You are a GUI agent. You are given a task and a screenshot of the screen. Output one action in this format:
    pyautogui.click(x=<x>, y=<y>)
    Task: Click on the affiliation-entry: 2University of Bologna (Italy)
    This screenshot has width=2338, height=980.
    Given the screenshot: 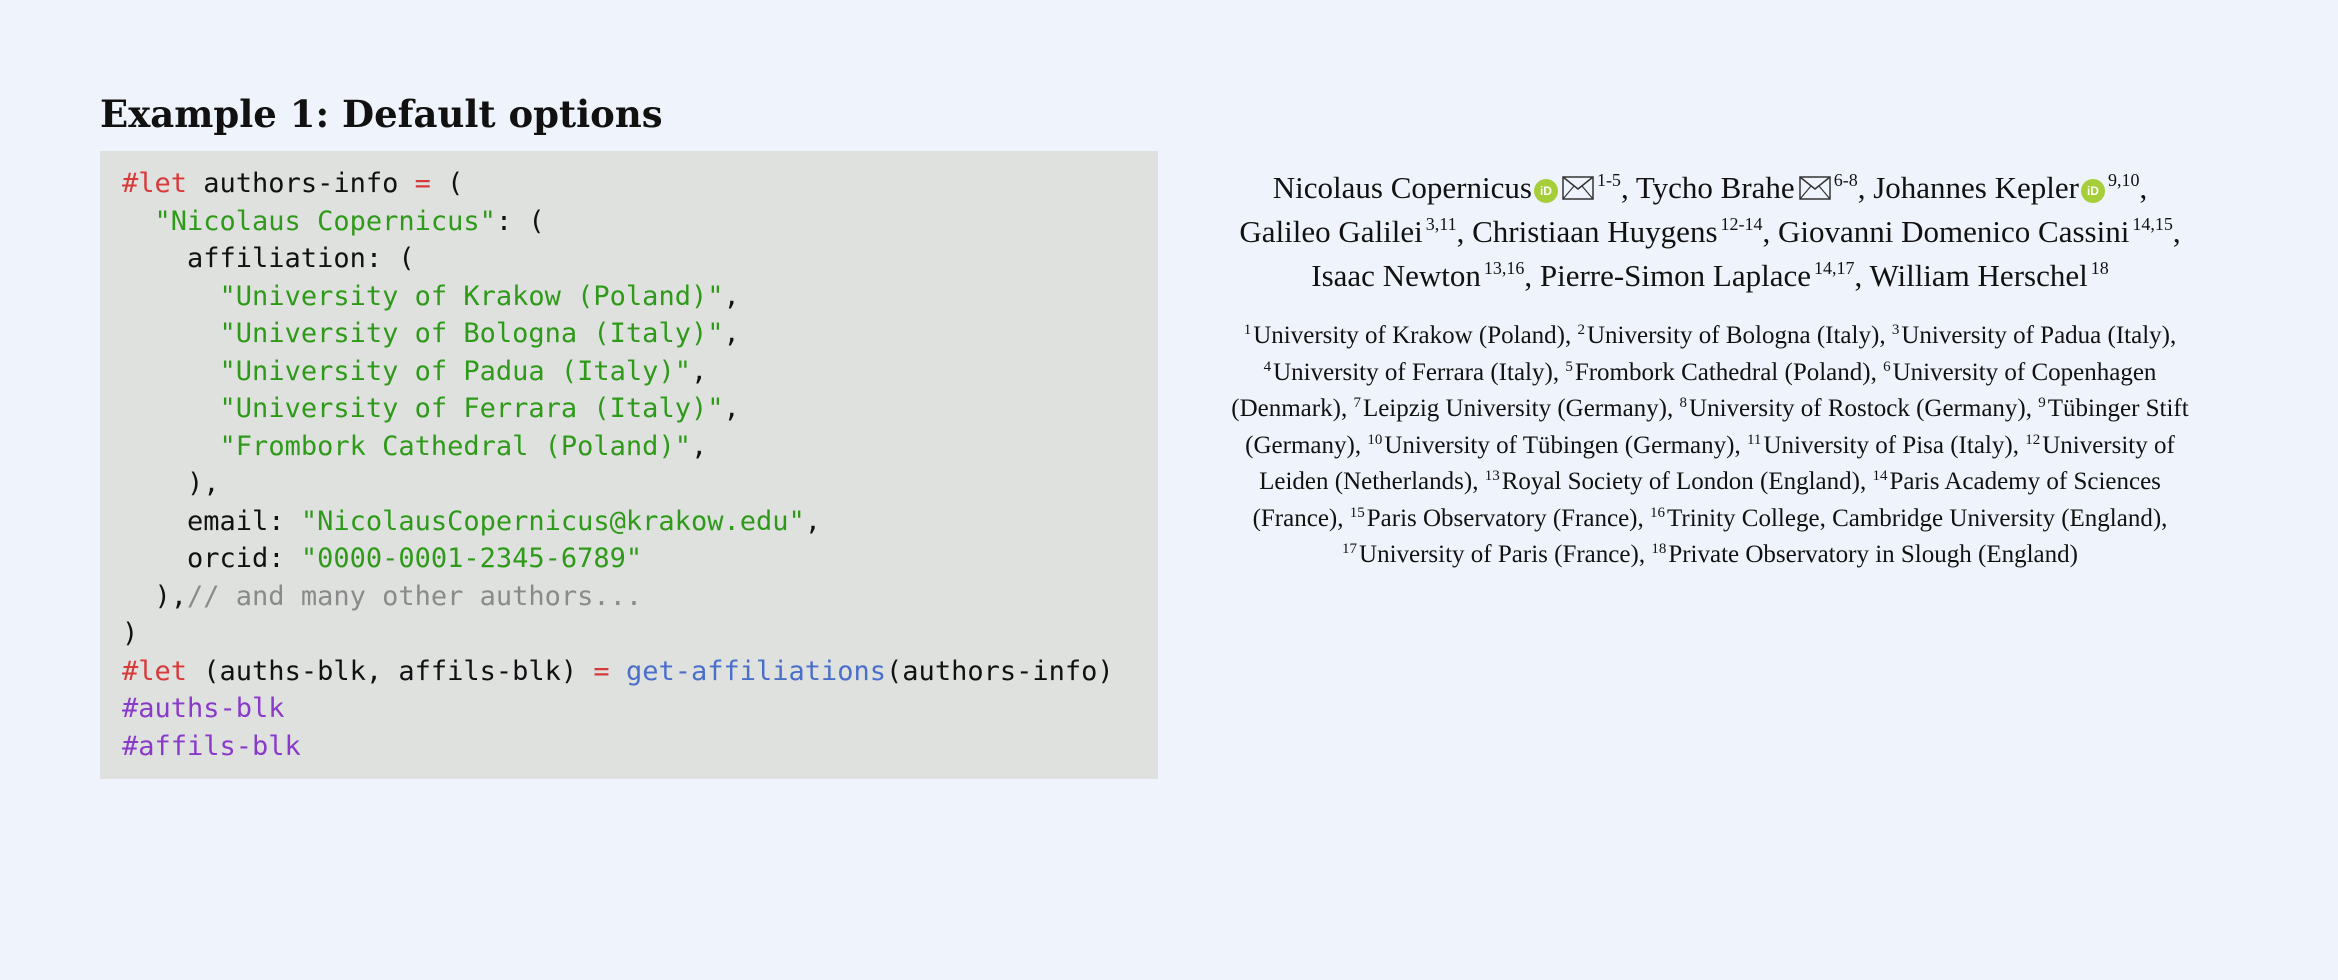 What is the action you would take?
    pyautogui.click(x=1729, y=335)
    